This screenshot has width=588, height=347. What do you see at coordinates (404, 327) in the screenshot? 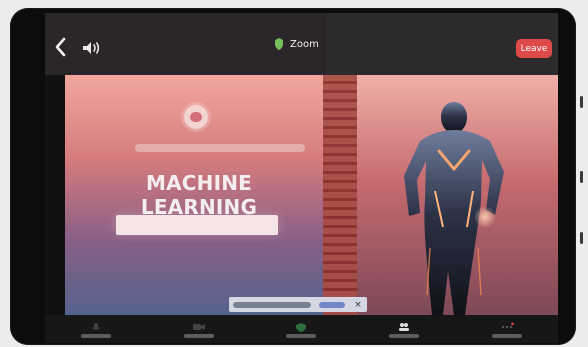
I see `participants-icon` at bounding box center [404, 327].